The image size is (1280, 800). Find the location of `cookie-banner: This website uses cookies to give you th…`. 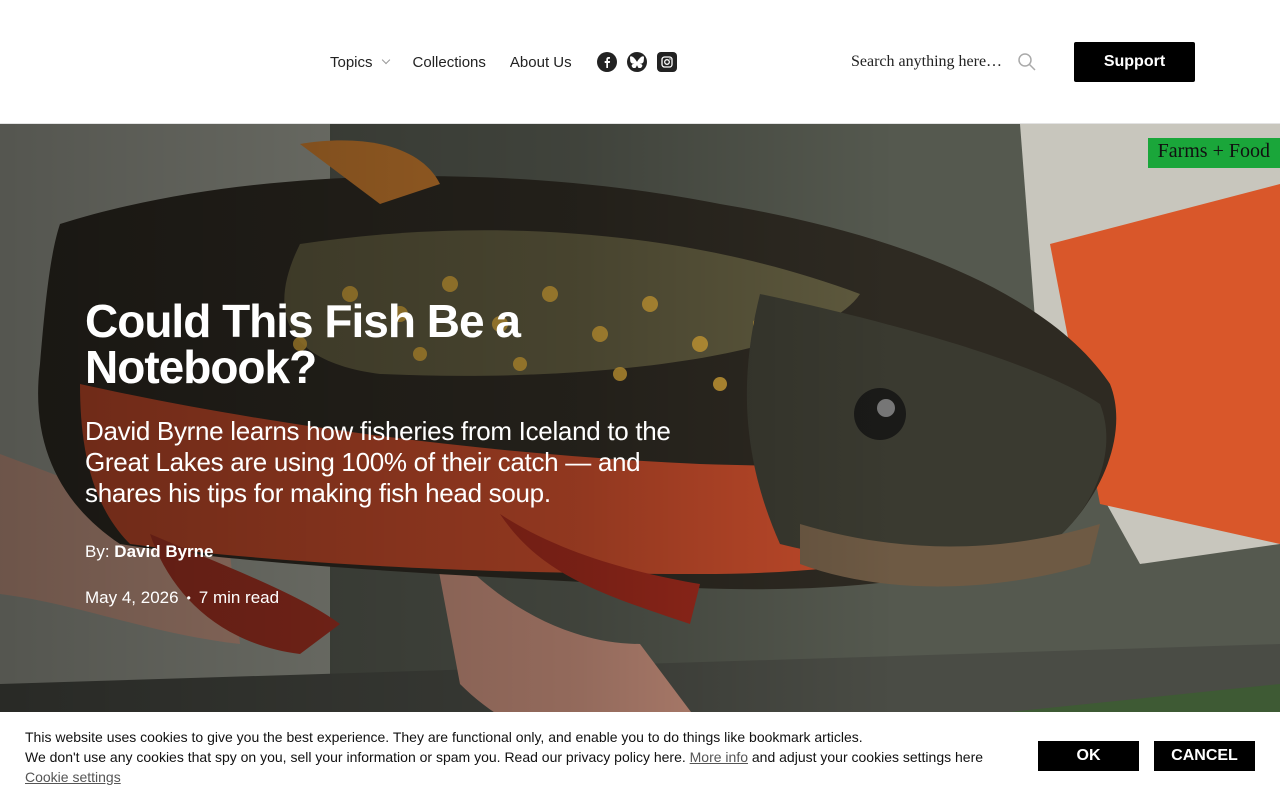

cookie-banner: This website uses cookies to give you th… is located at coordinates (640, 756).